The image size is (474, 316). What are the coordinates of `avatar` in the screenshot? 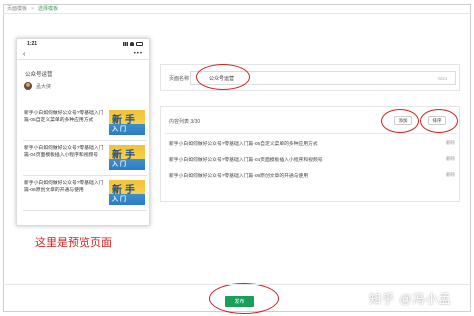 It's located at (28, 86).